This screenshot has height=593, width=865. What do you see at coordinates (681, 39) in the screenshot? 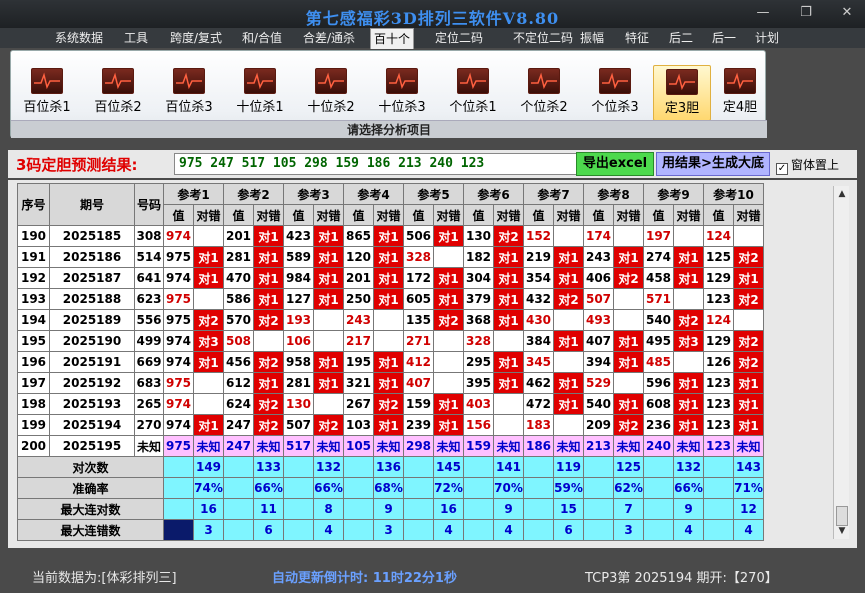
I see `menu-item: 后二` at bounding box center [681, 39].